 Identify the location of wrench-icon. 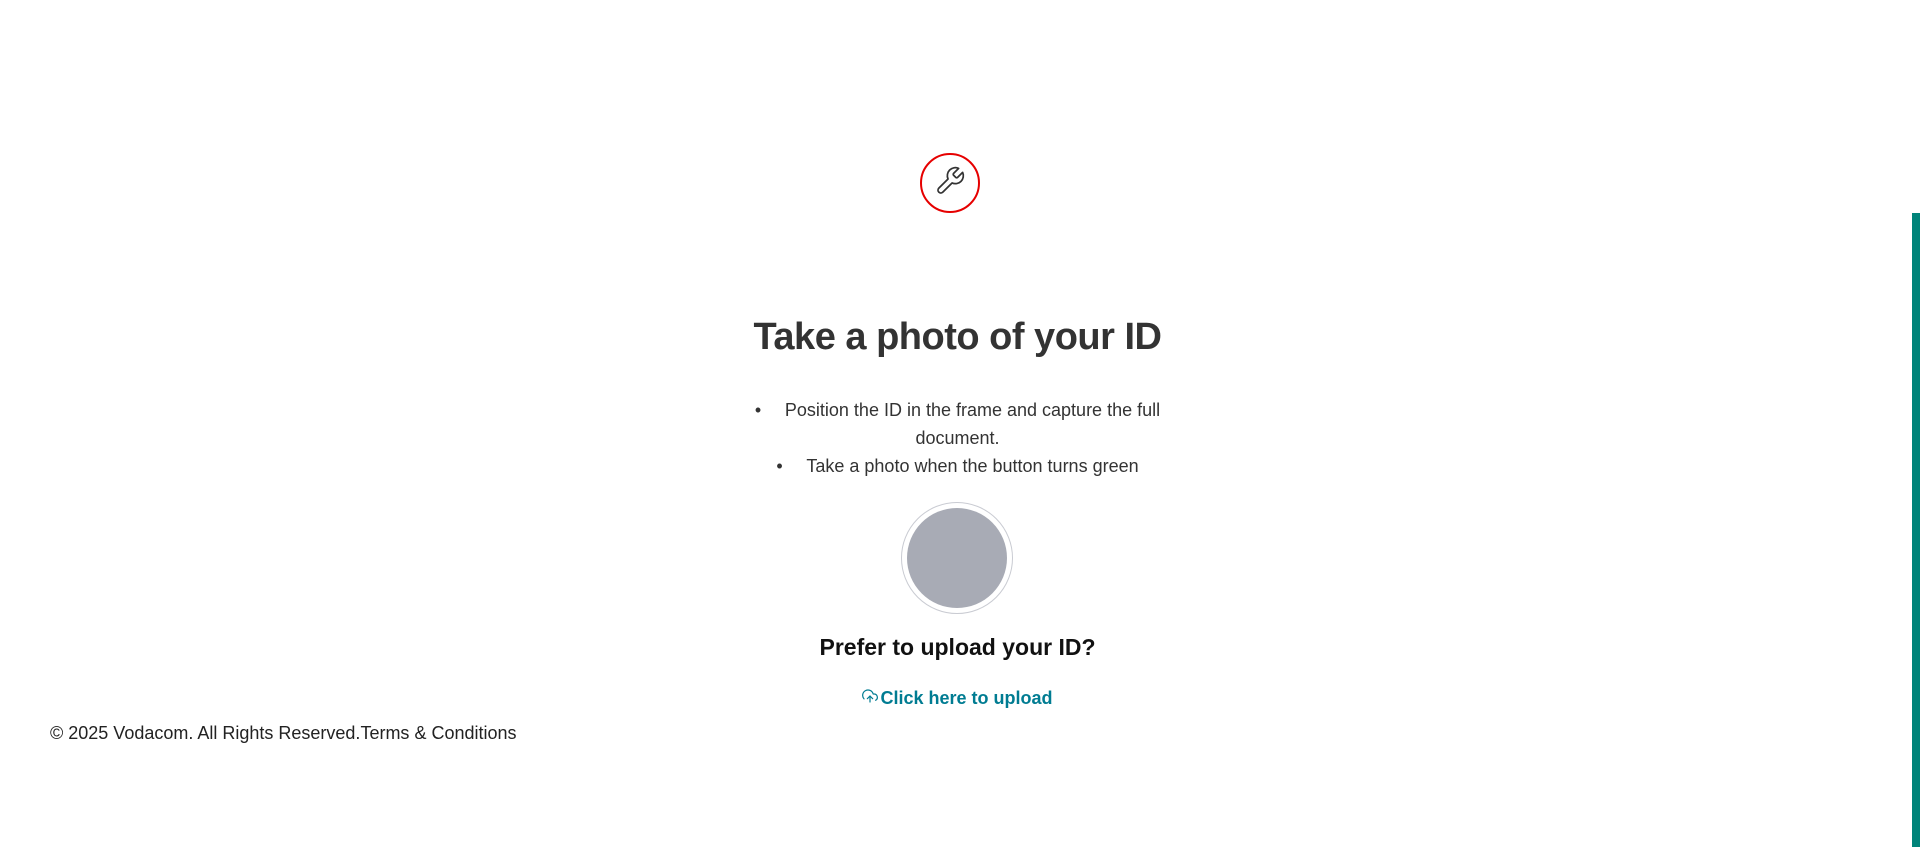
(950, 183).